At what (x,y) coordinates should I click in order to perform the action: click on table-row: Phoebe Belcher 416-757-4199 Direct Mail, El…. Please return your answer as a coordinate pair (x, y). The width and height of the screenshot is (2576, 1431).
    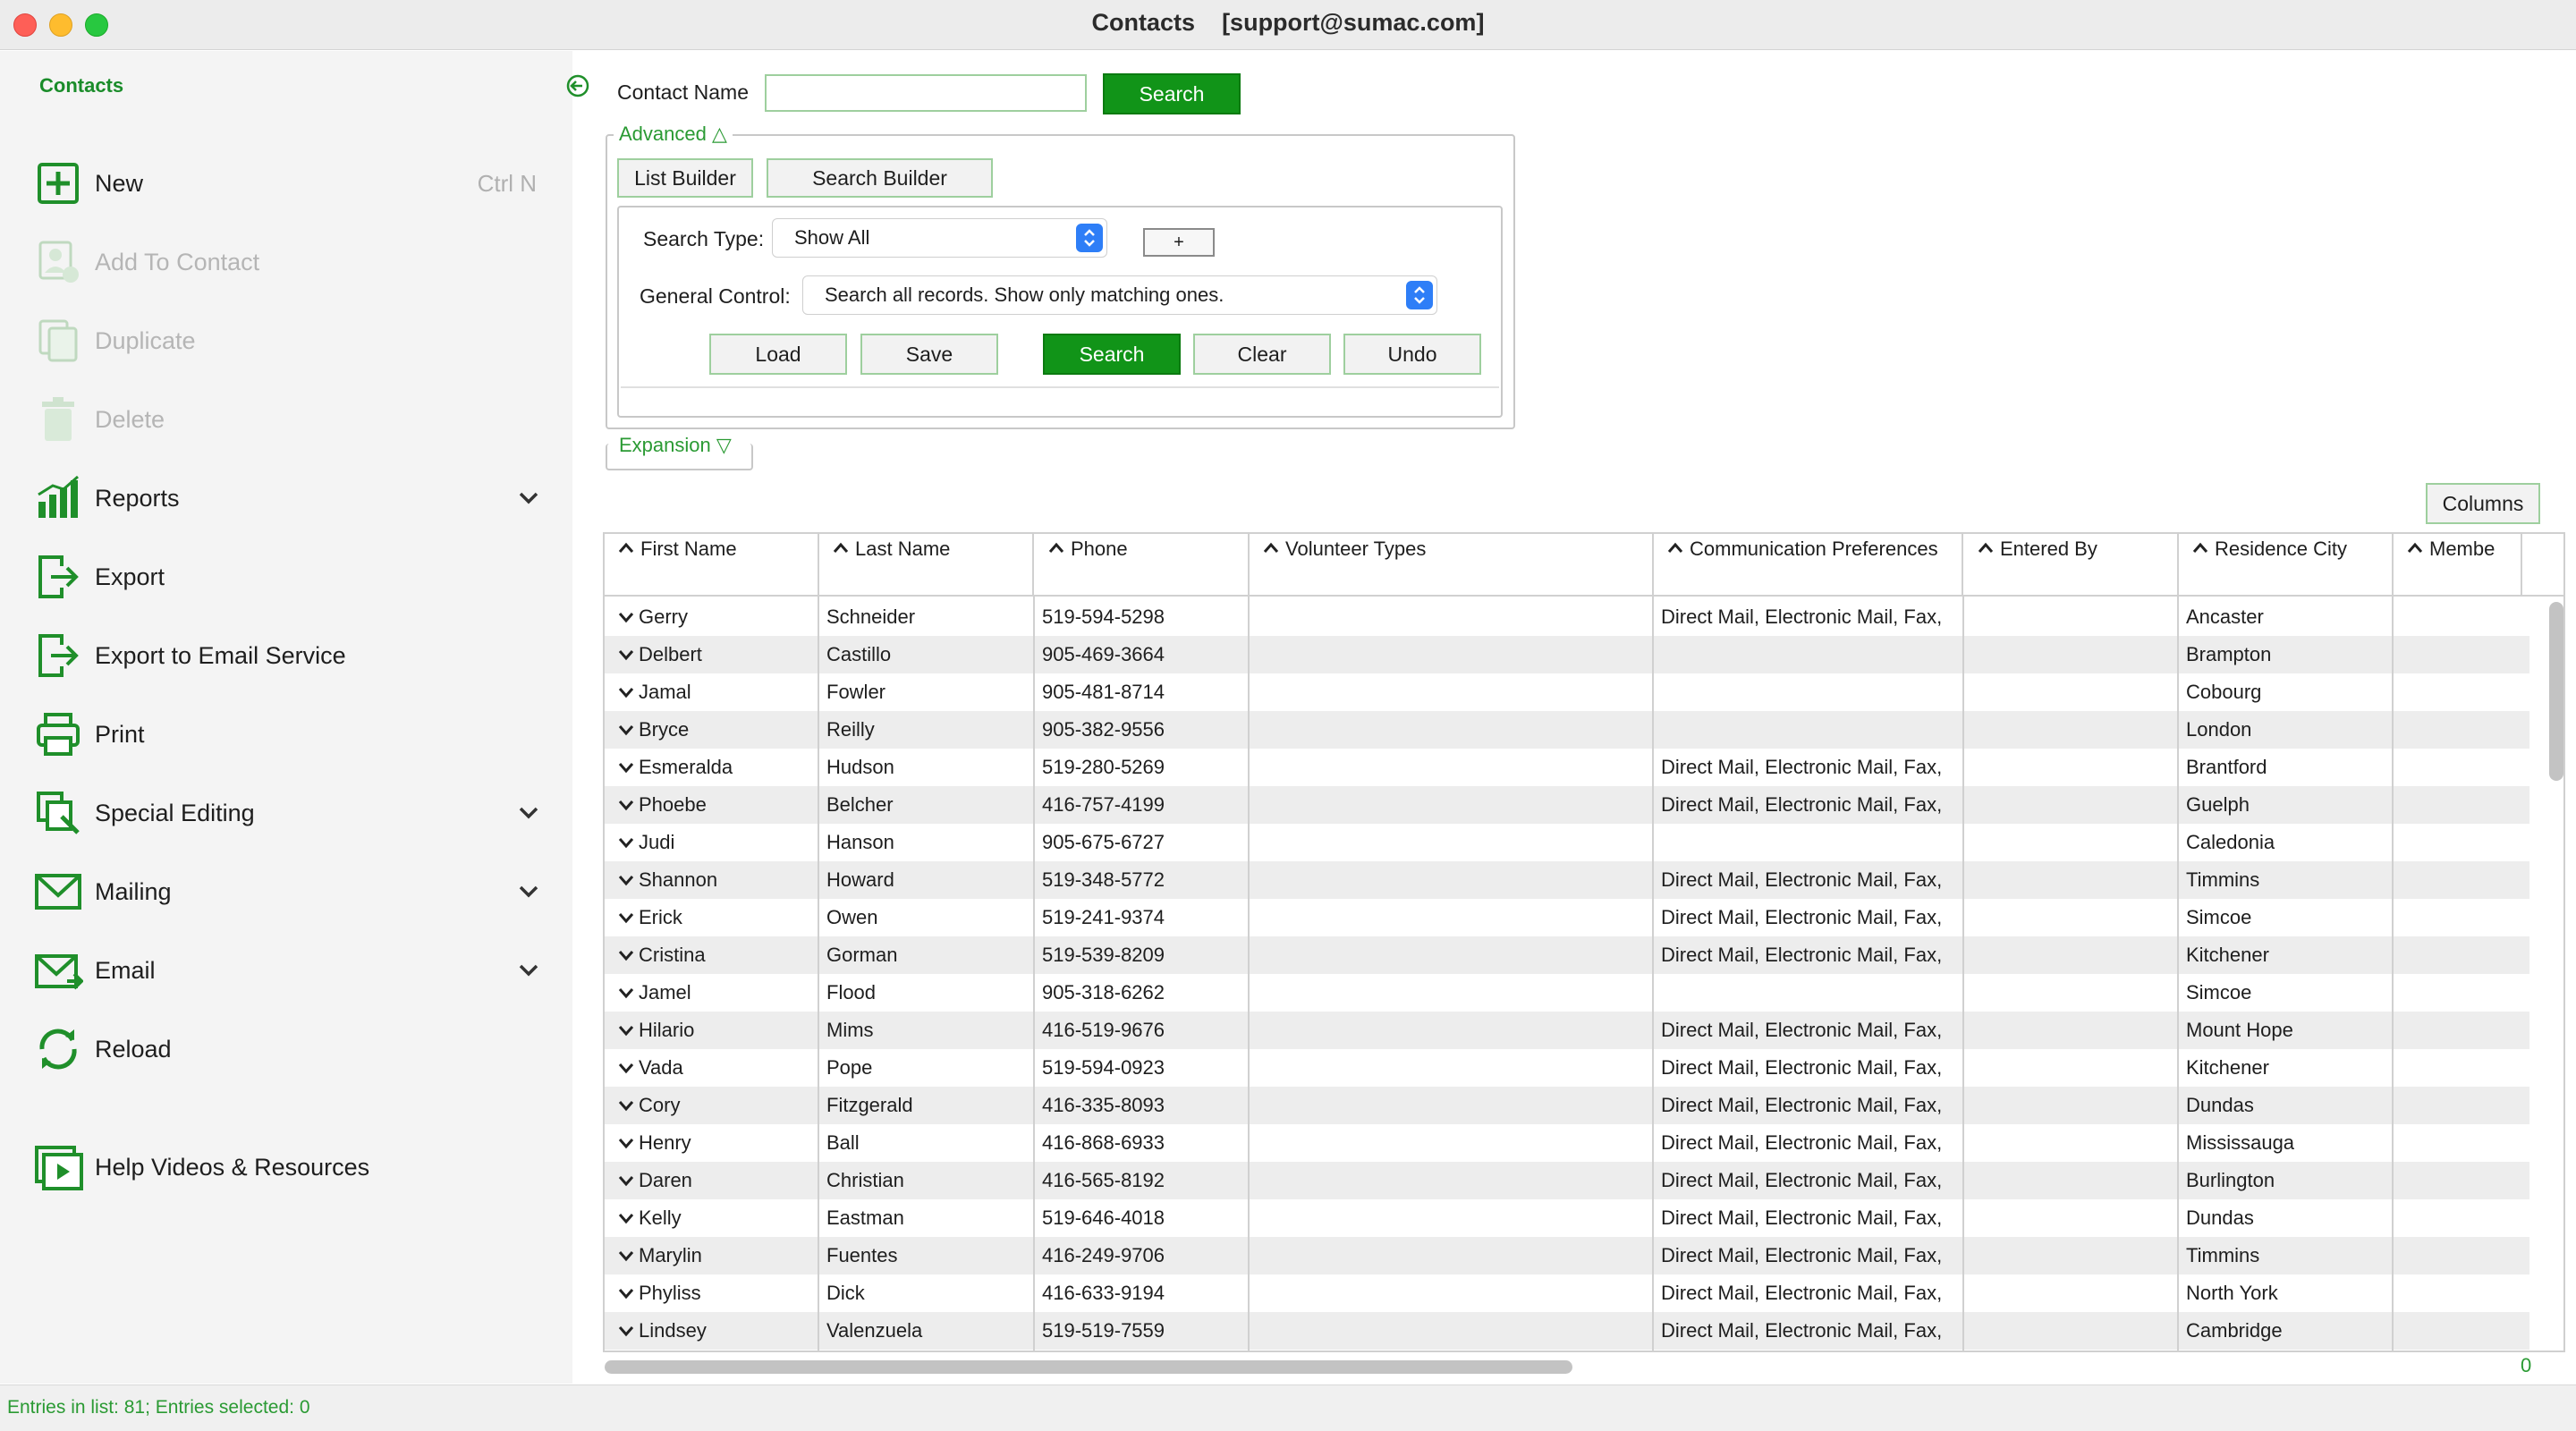
    Looking at the image, I should click on (1567, 805).